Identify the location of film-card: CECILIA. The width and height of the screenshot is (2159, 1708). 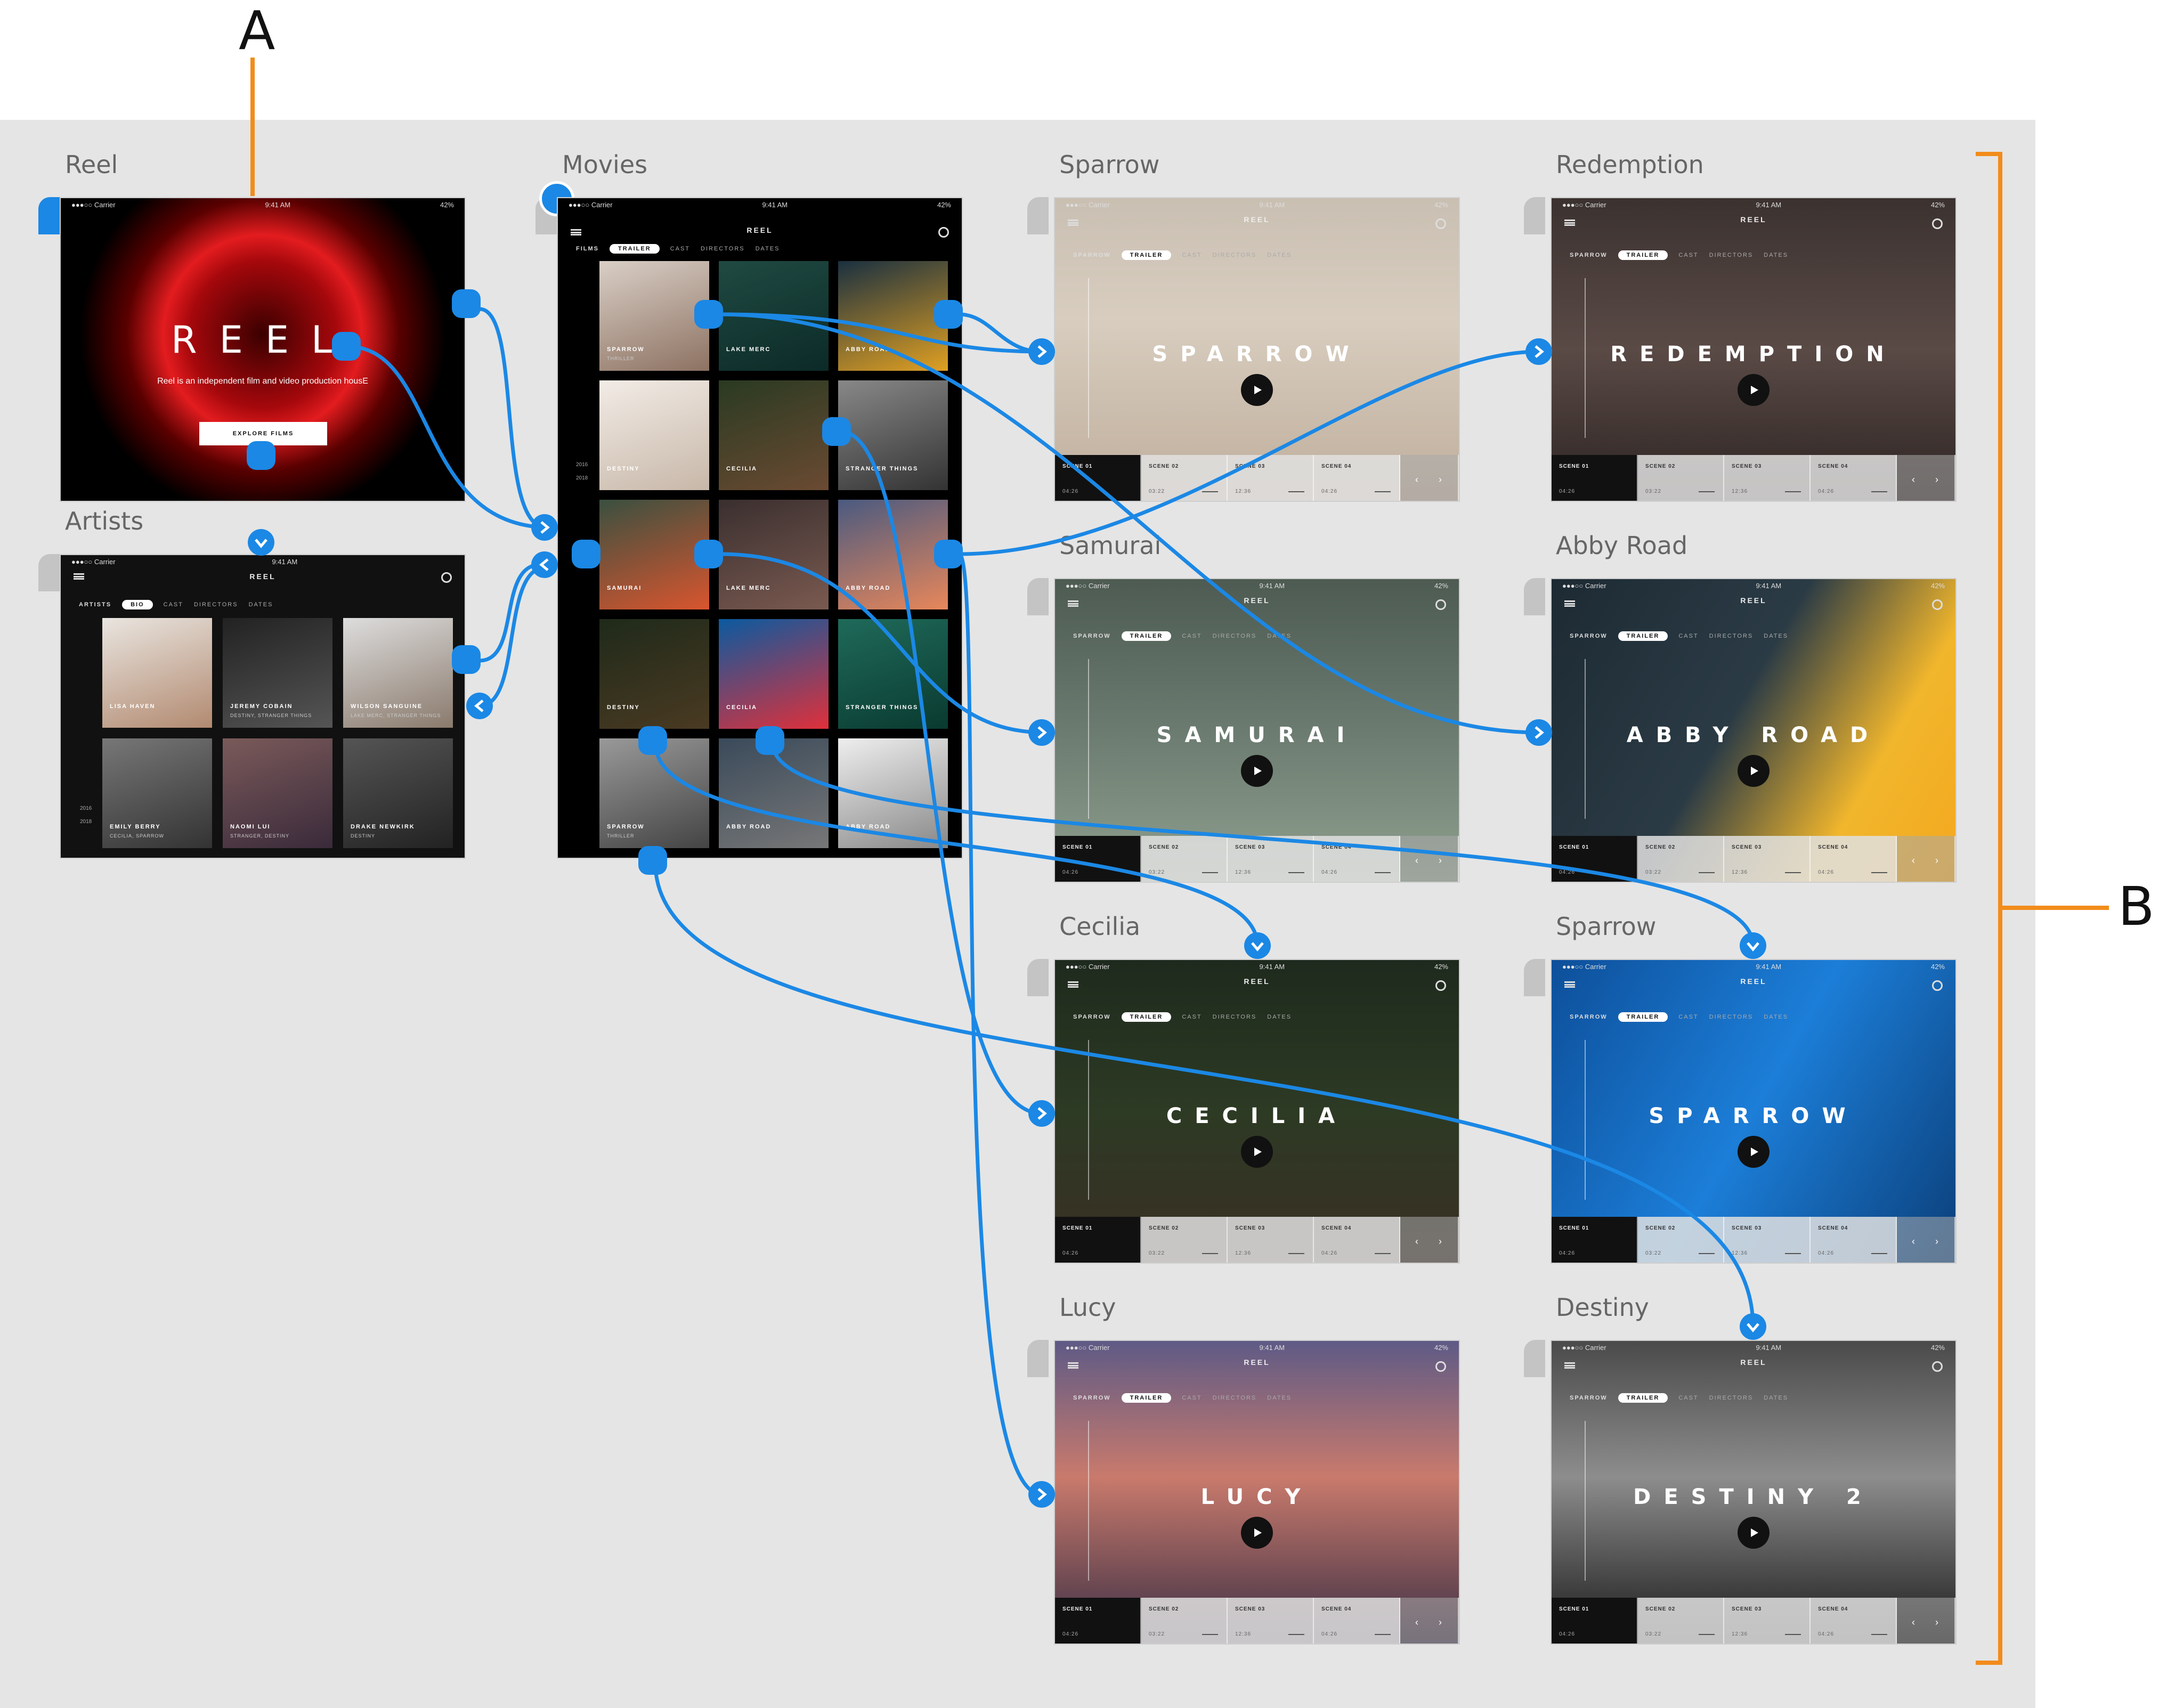
(774, 674).